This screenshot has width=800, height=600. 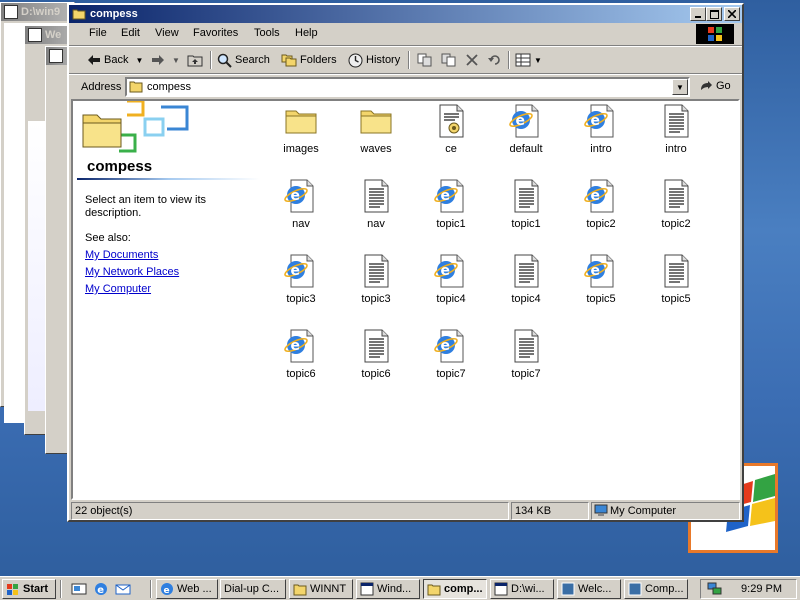 What do you see at coordinates (761, 589) in the screenshot?
I see `clock: 9:29 PM` at bounding box center [761, 589].